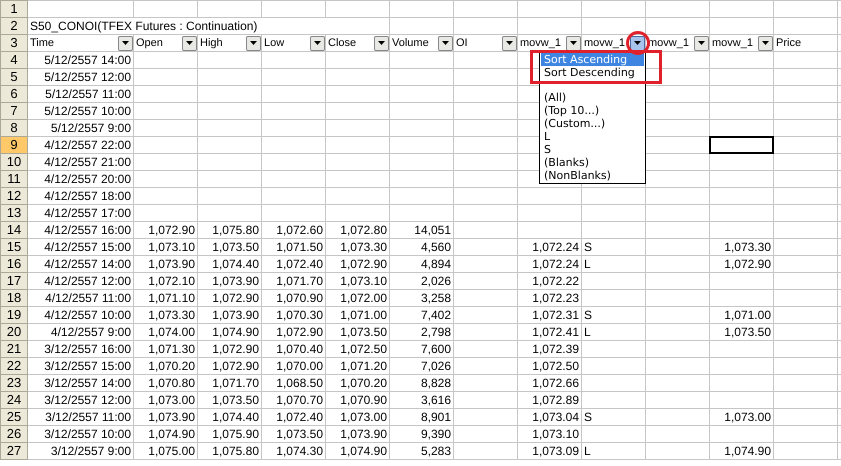  I want to click on menu-item: L, so click(592, 136).